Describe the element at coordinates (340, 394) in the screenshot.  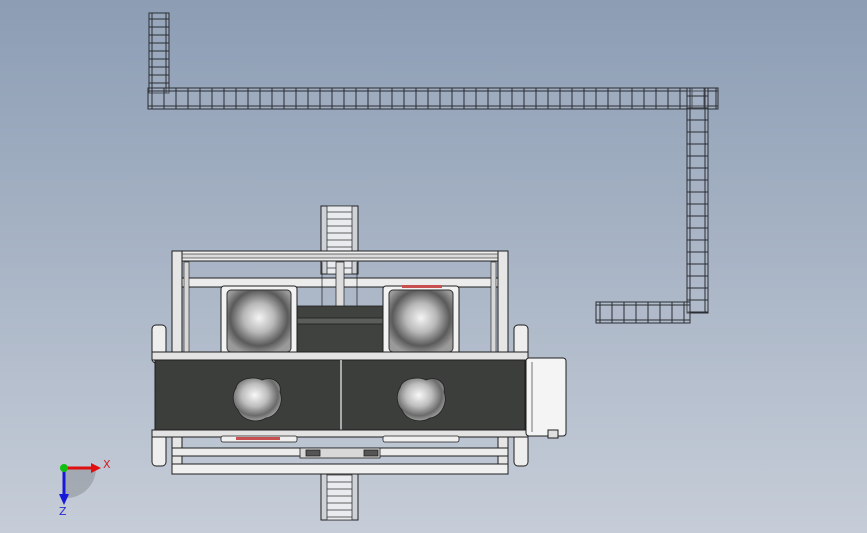
I see `belt-section` at that location.